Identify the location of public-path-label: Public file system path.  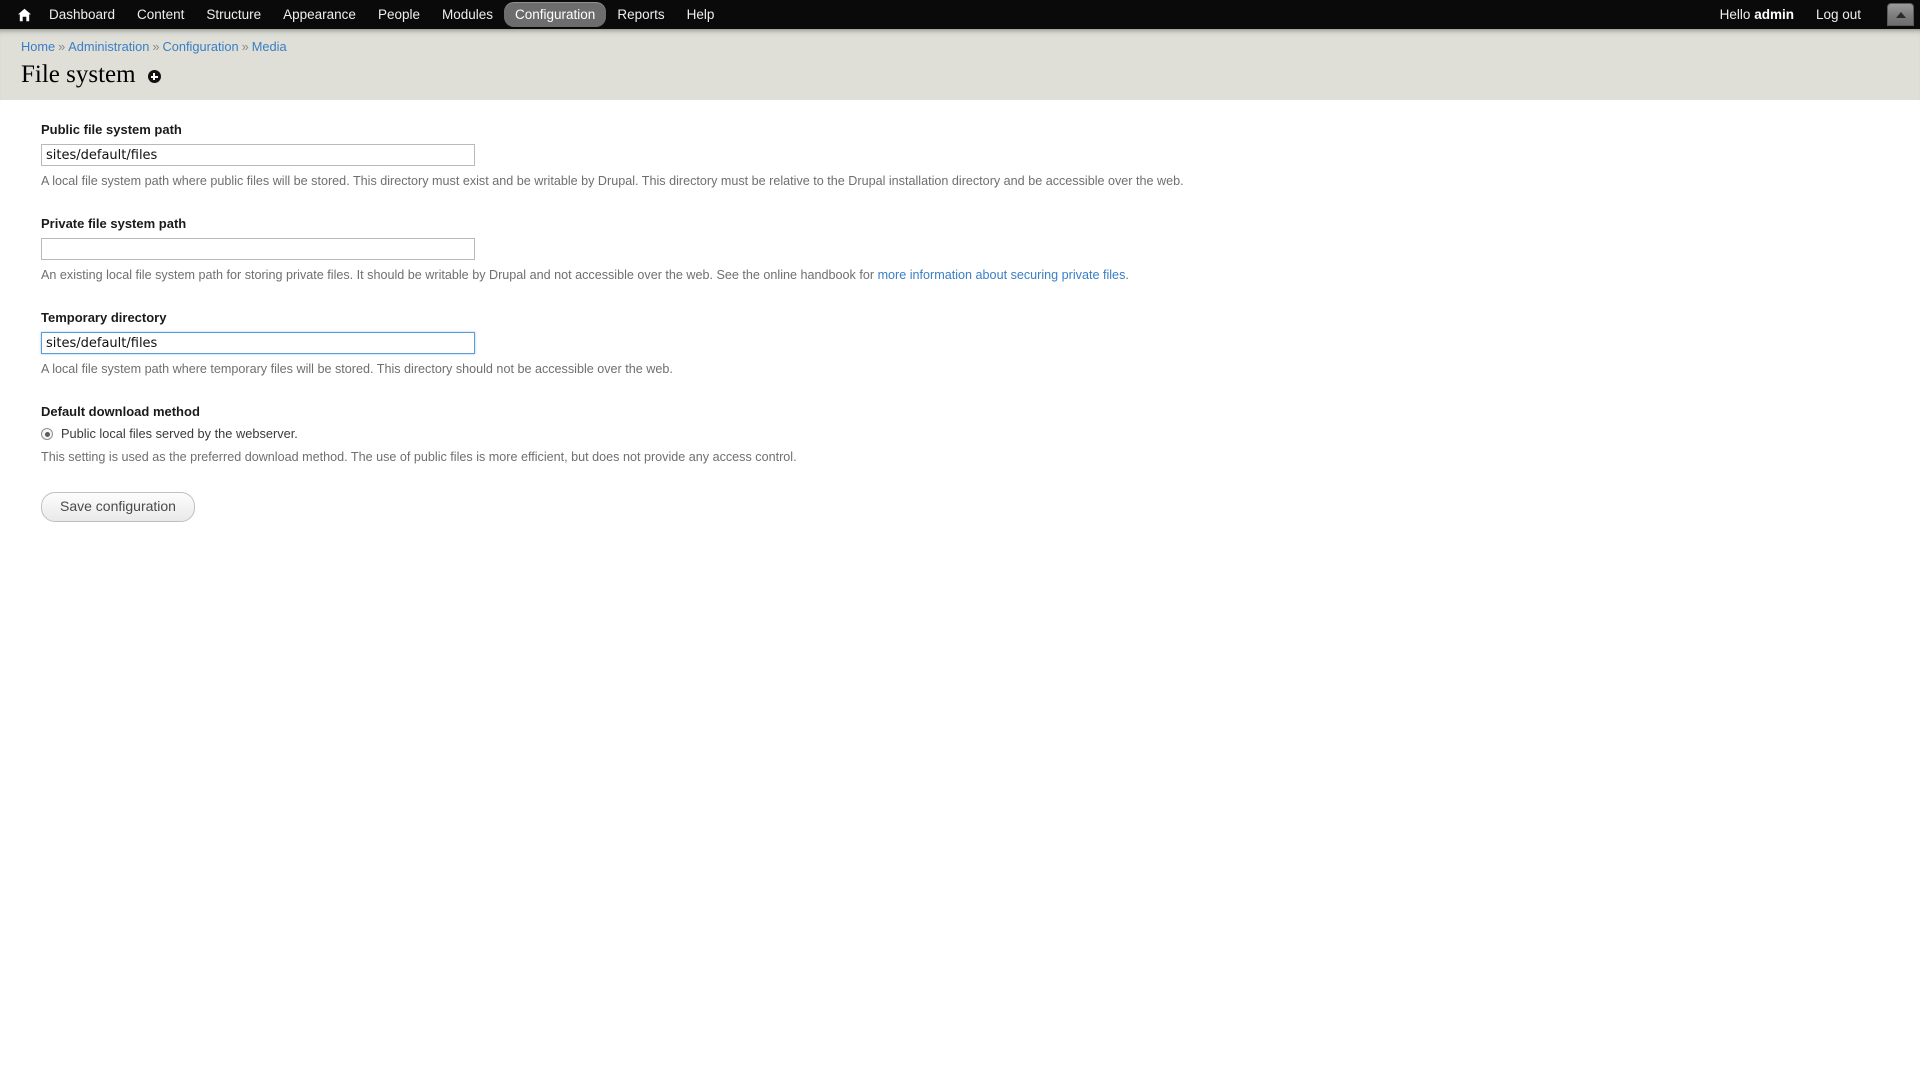
(111, 129).